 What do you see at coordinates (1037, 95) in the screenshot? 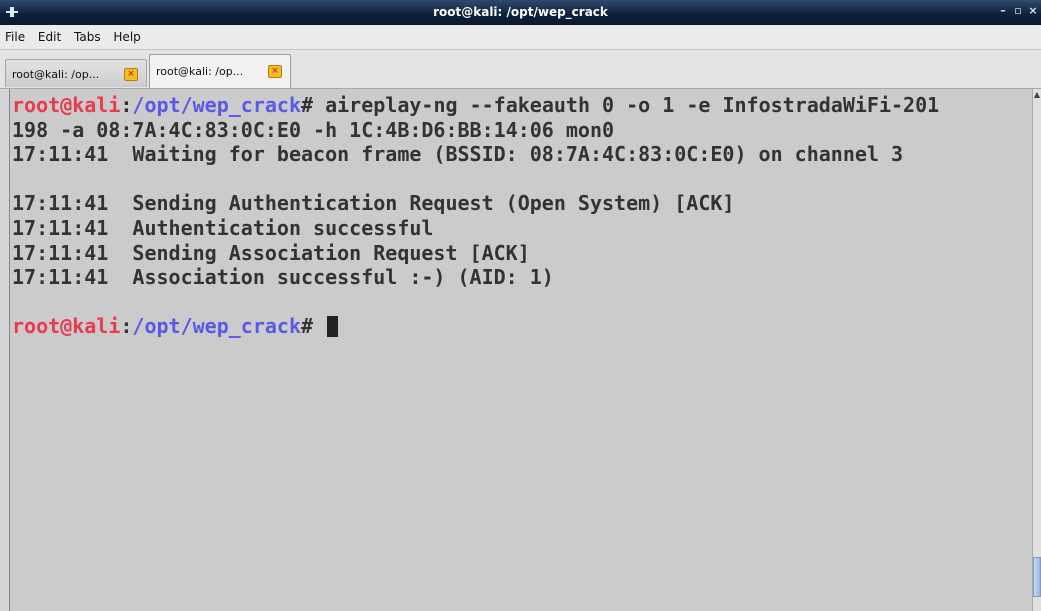
I see `scroll-up-arrow-icon: ▲` at bounding box center [1037, 95].